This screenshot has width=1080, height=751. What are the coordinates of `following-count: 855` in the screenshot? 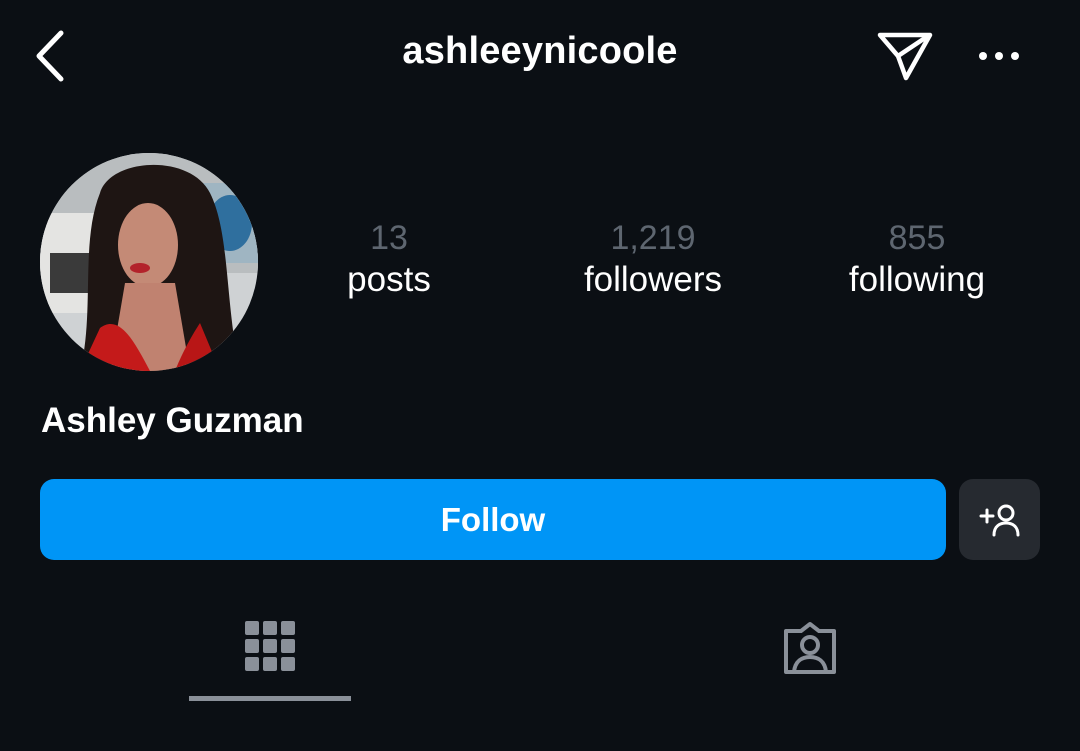 It's located at (917, 238).